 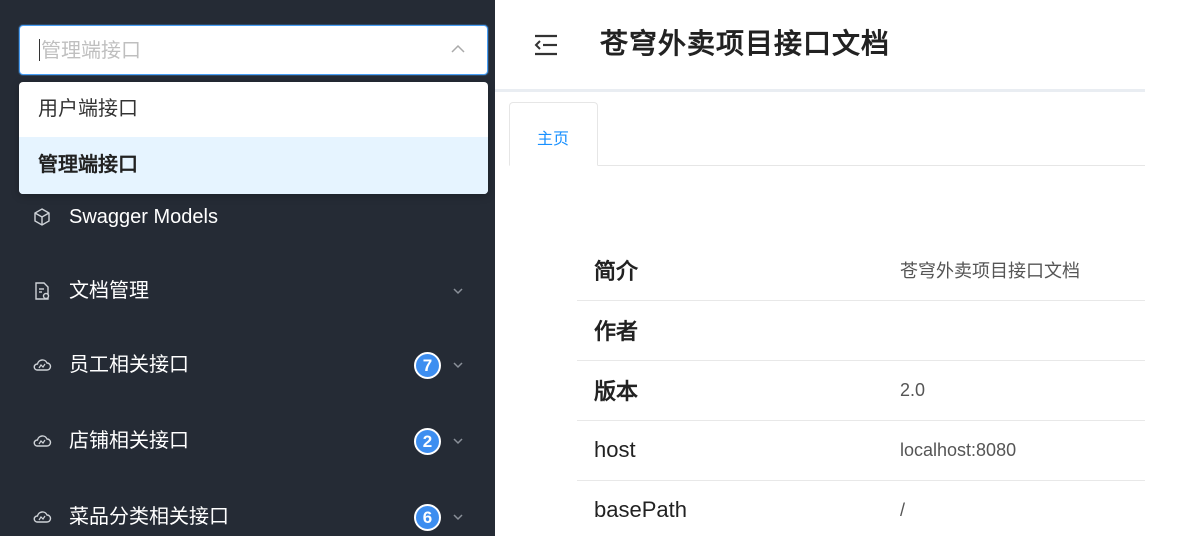 What do you see at coordinates (253, 50) in the screenshot?
I see `api-group-select: 管理端接口` at bounding box center [253, 50].